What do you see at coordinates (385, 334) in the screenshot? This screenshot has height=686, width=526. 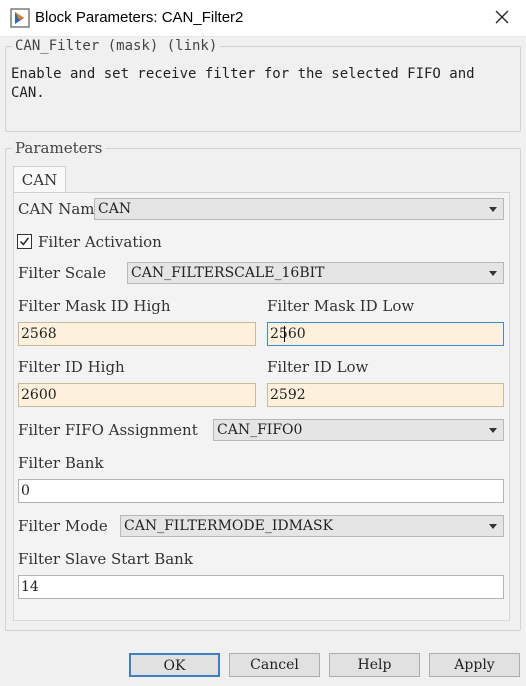 I see `filter-mask-id-low-input: 2560` at bounding box center [385, 334].